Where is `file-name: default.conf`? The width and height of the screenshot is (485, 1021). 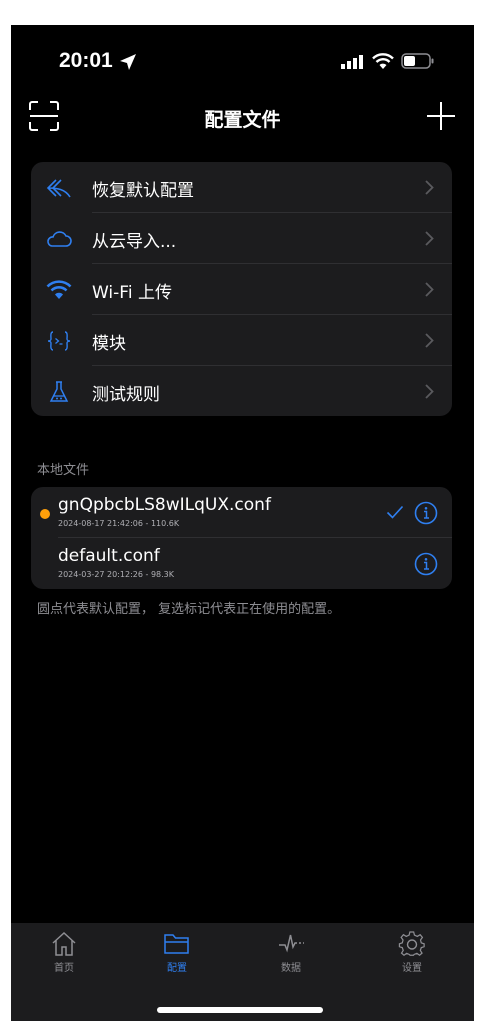
file-name: default.conf is located at coordinates (109, 556).